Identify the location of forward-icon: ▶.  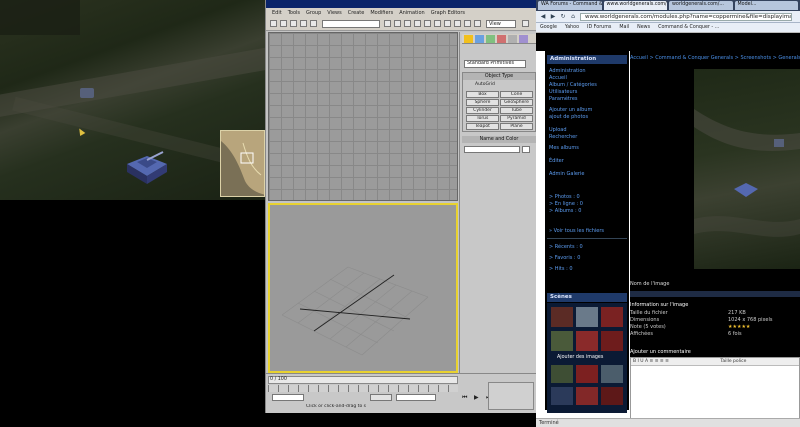
(553, 17).